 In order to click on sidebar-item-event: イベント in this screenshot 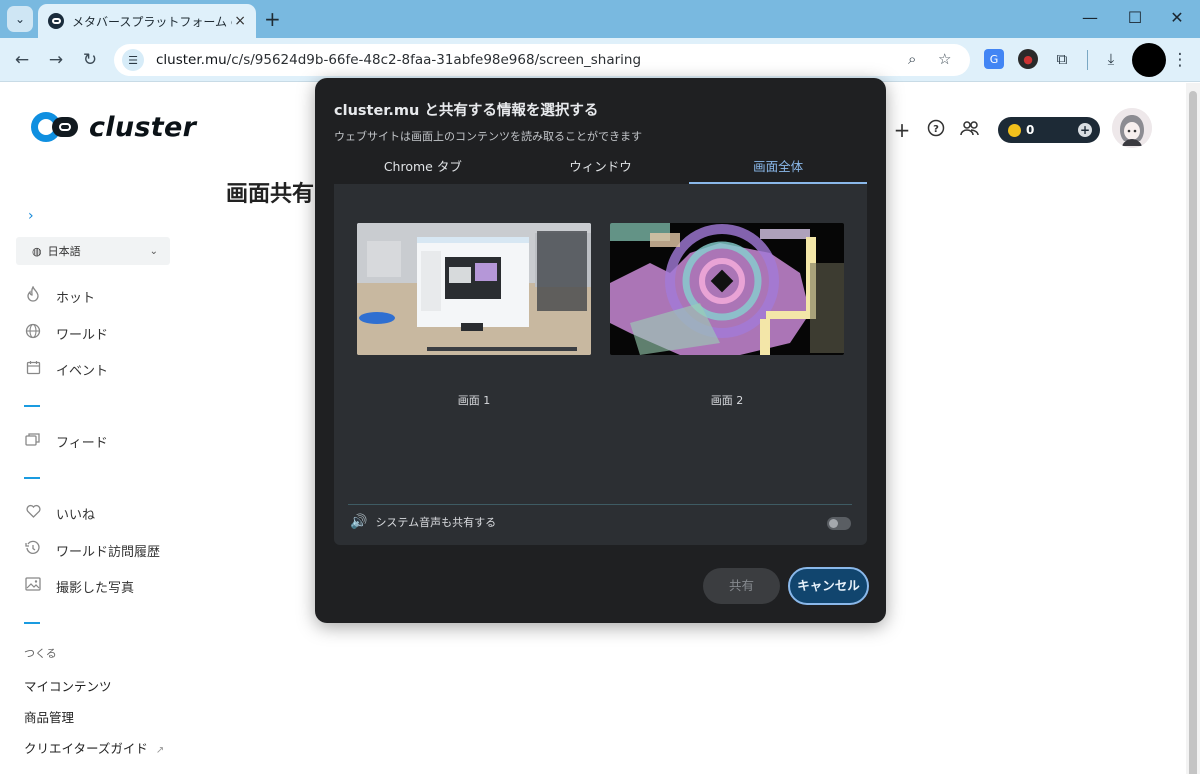, I will do `click(66, 369)`.